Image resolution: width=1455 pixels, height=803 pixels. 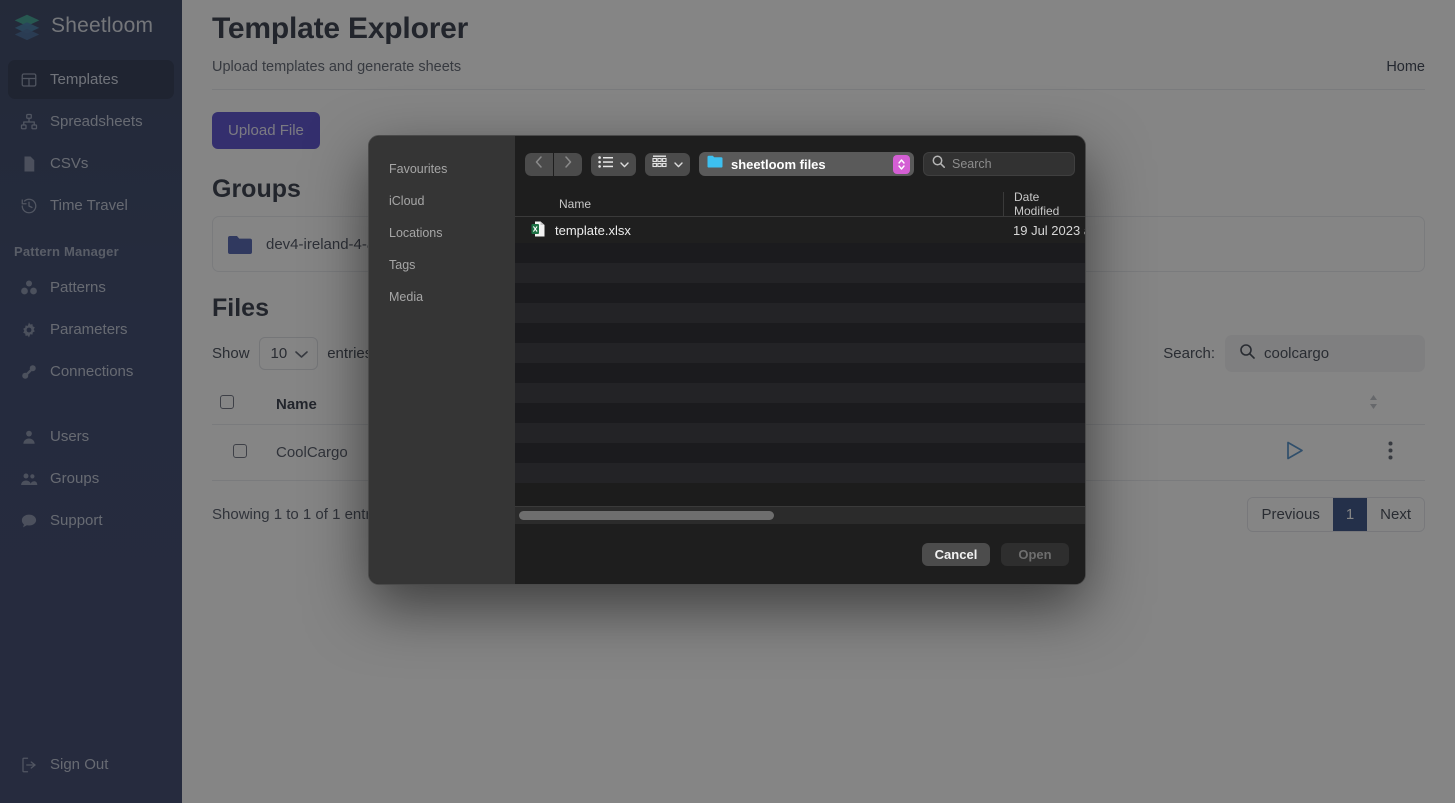 I want to click on back-button, so click(x=539, y=164).